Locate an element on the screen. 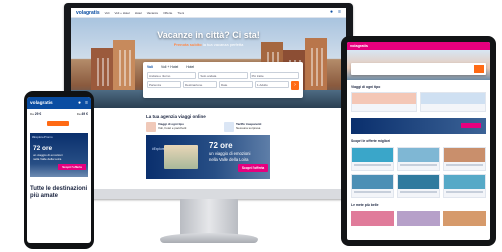  search-button: › is located at coordinates (295, 85).